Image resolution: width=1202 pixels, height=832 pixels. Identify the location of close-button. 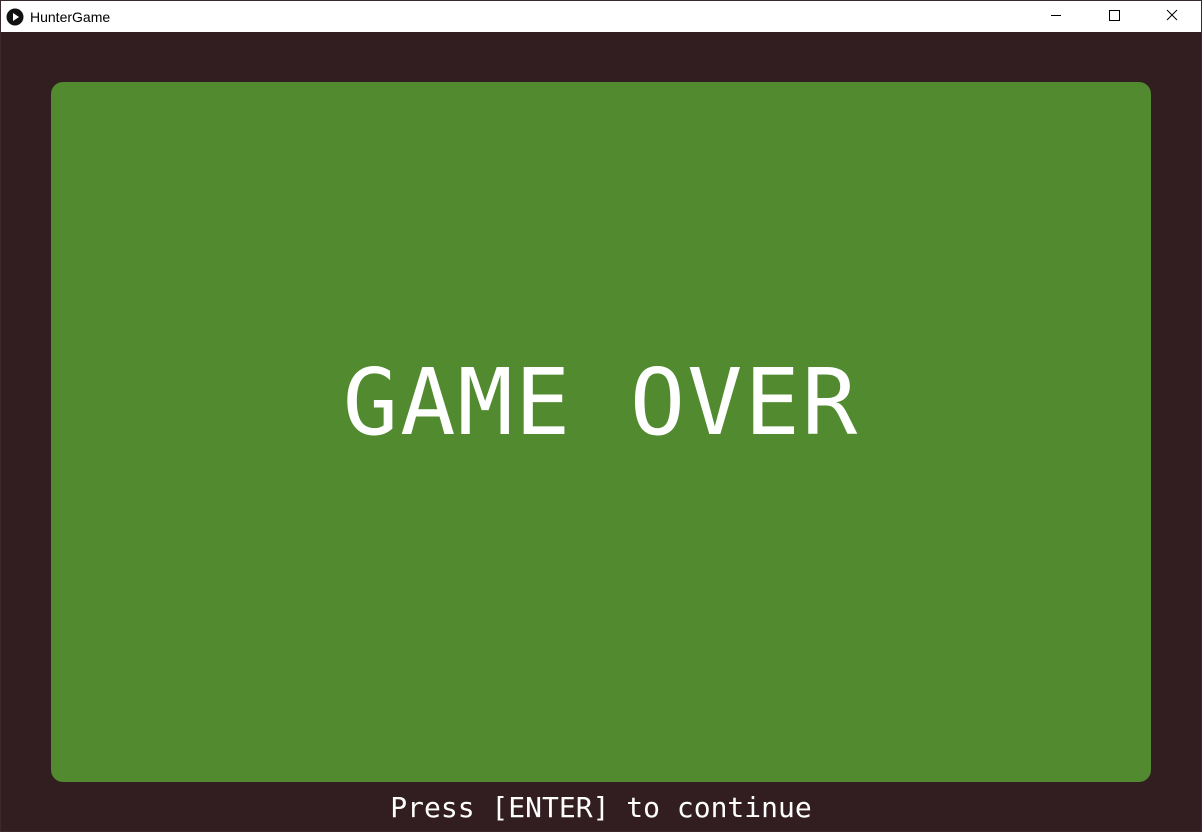
(1172, 16).